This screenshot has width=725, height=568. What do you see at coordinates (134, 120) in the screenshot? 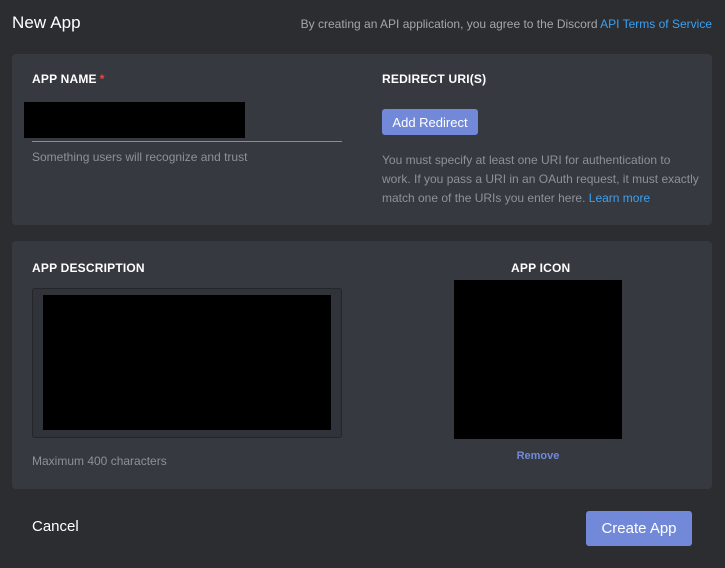
I see `app-name-input` at bounding box center [134, 120].